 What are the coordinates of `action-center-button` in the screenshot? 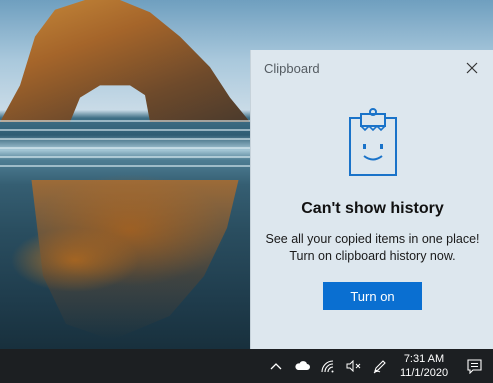 It's located at (474, 366).